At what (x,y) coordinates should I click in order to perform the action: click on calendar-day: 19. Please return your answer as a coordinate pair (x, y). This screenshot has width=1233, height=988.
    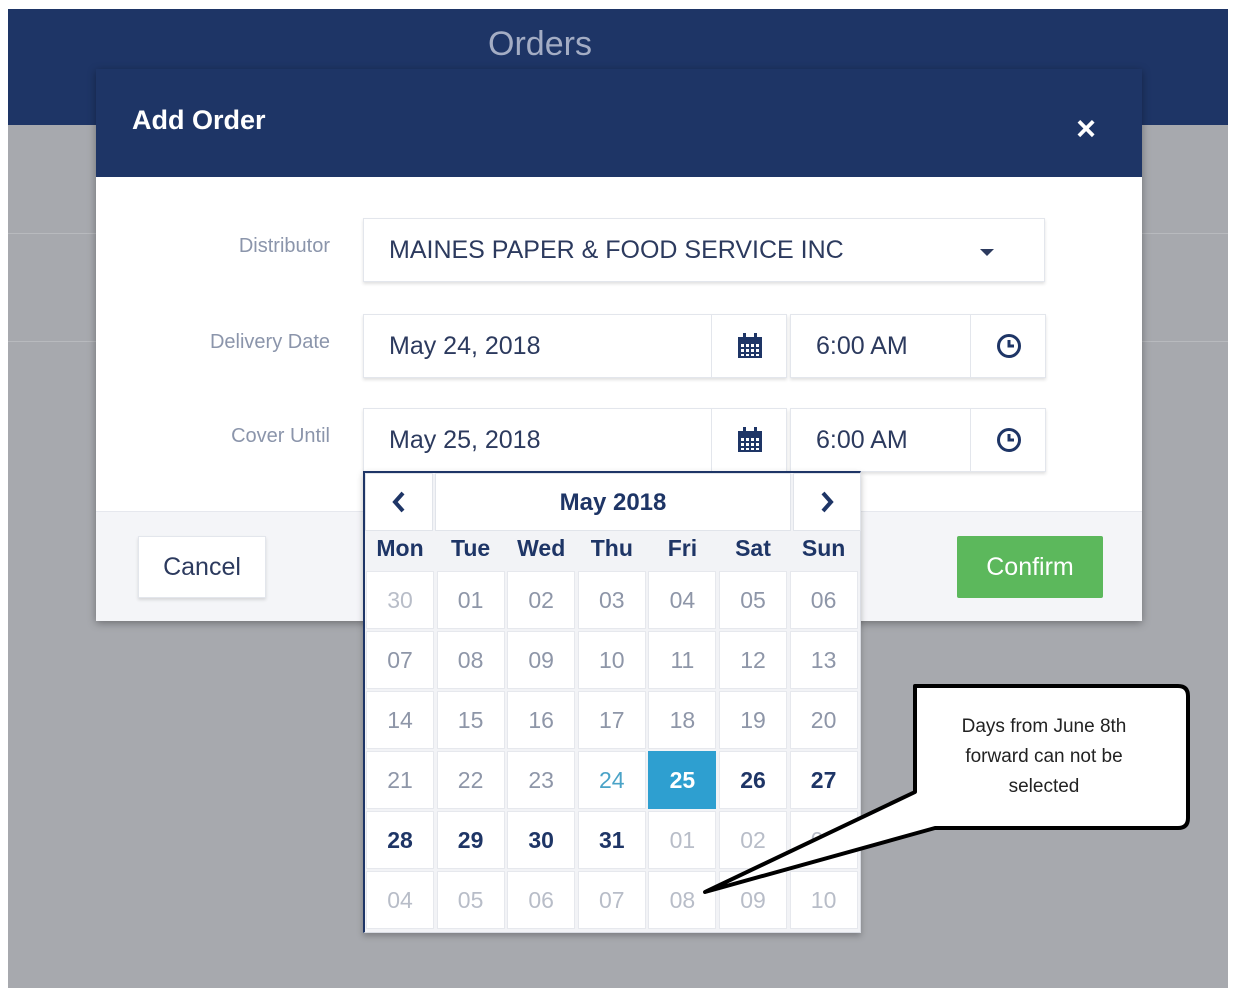
    Looking at the image, I should click on (753, 720).